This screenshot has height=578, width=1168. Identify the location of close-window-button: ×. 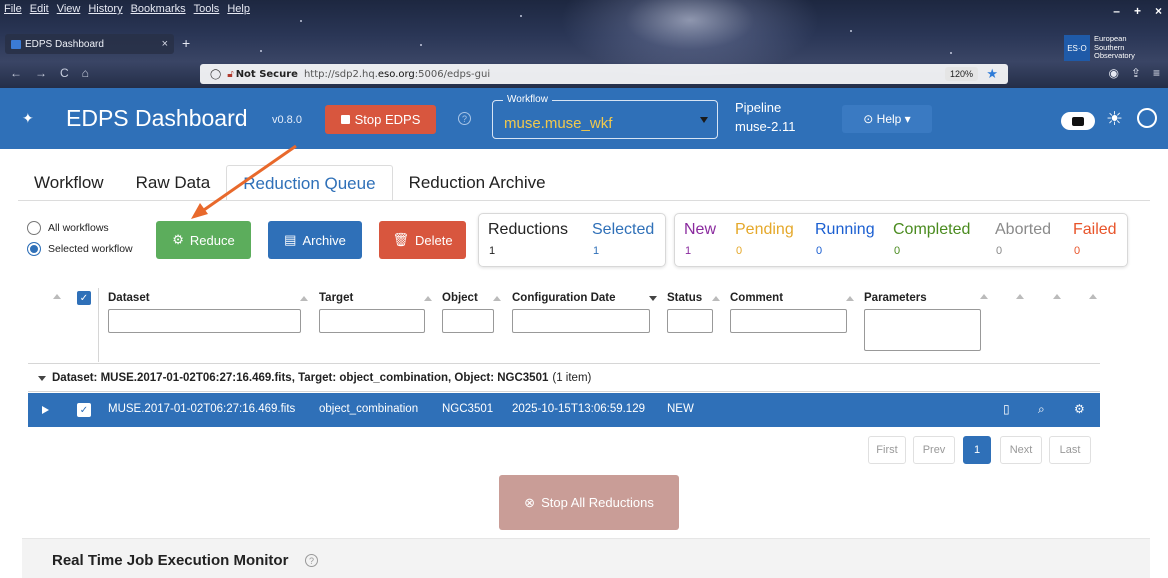
(1158, 11).